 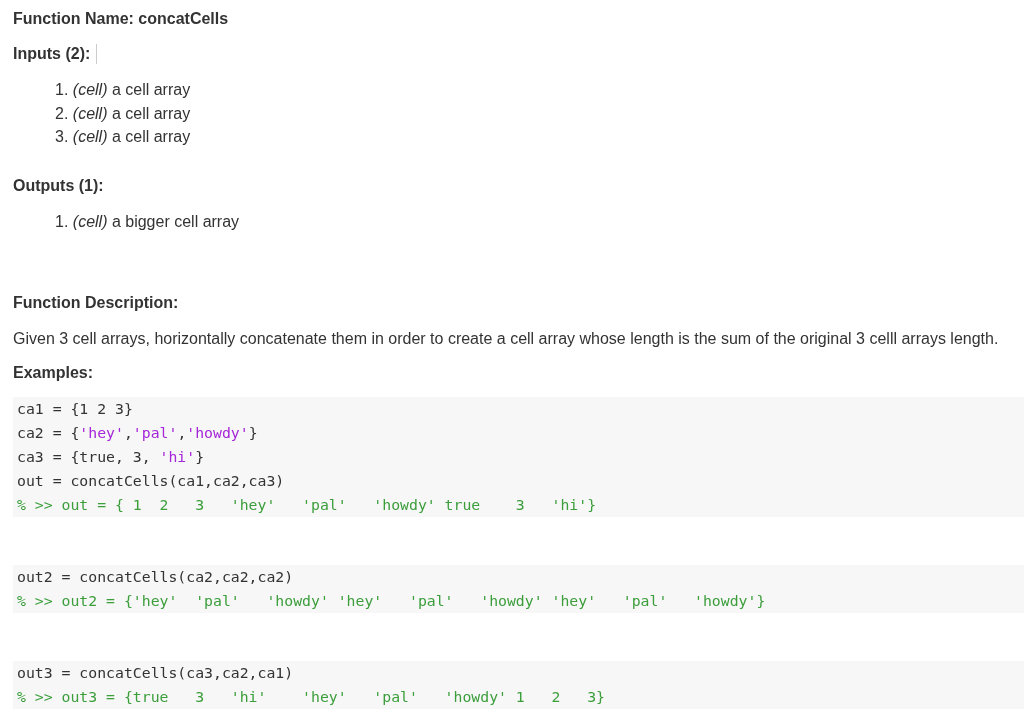 I want to click on code-line: out = concatCells(ca1,ca2,ca3), so click(x=151, y=481).